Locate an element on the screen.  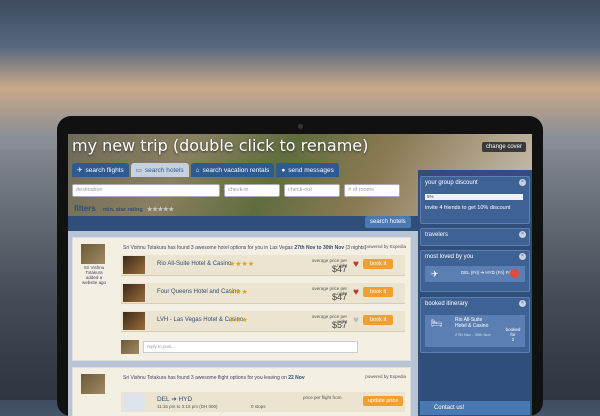
panel-title: your group discount is located at coordinates (451, 183).